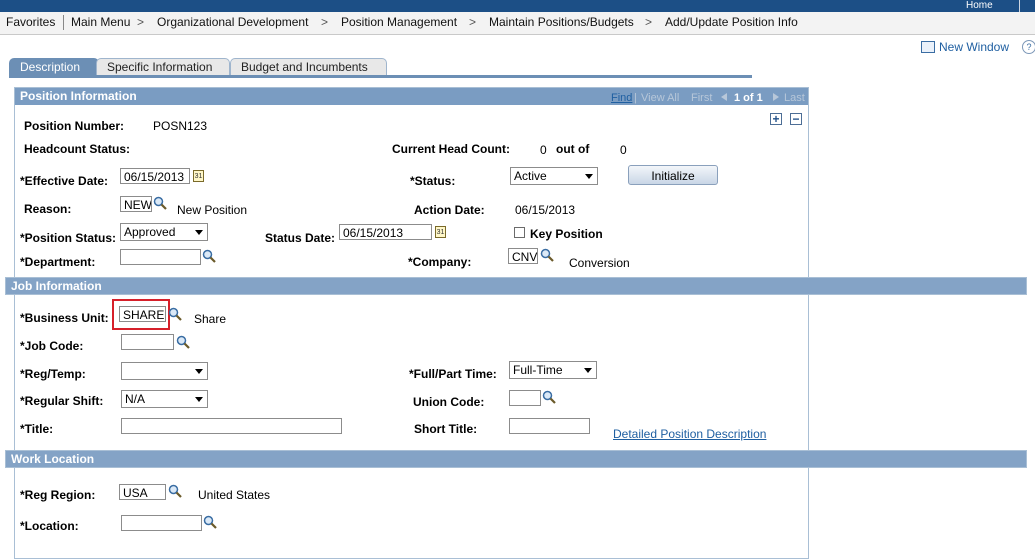 This screenshot has width=1035, height=559. I want to click on last-link: Last, so click(794, 98).